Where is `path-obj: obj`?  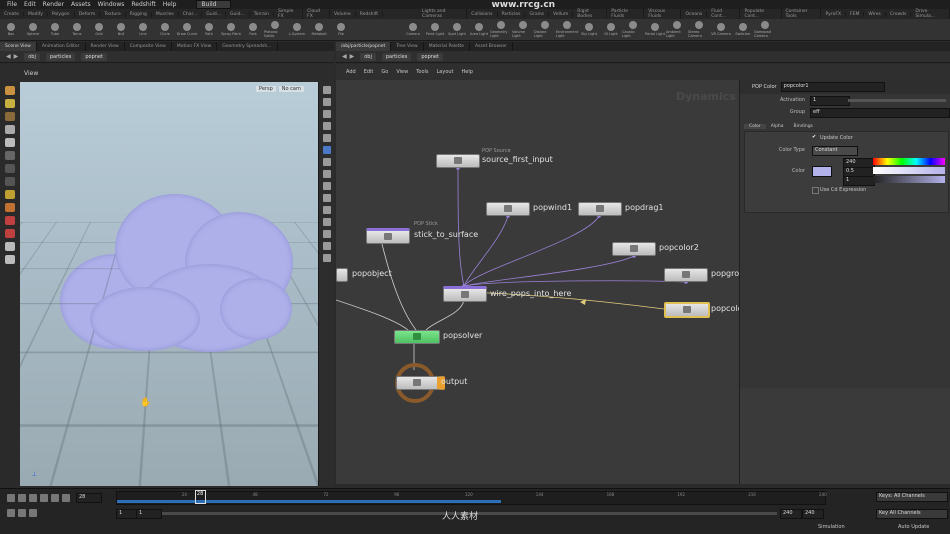 path-obj: obj is located at coordinates (368, 56).